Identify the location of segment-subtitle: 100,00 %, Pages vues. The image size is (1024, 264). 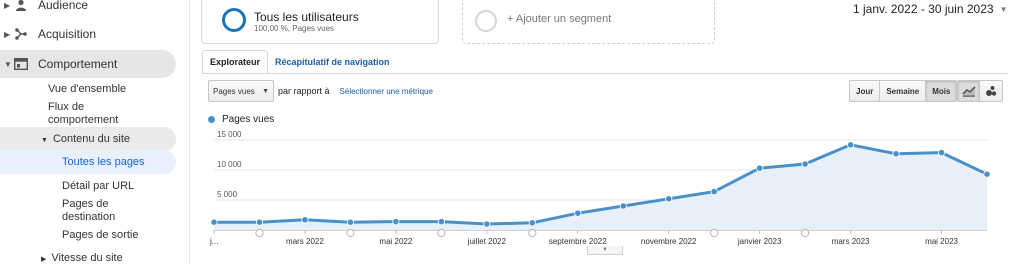
(294, 28).